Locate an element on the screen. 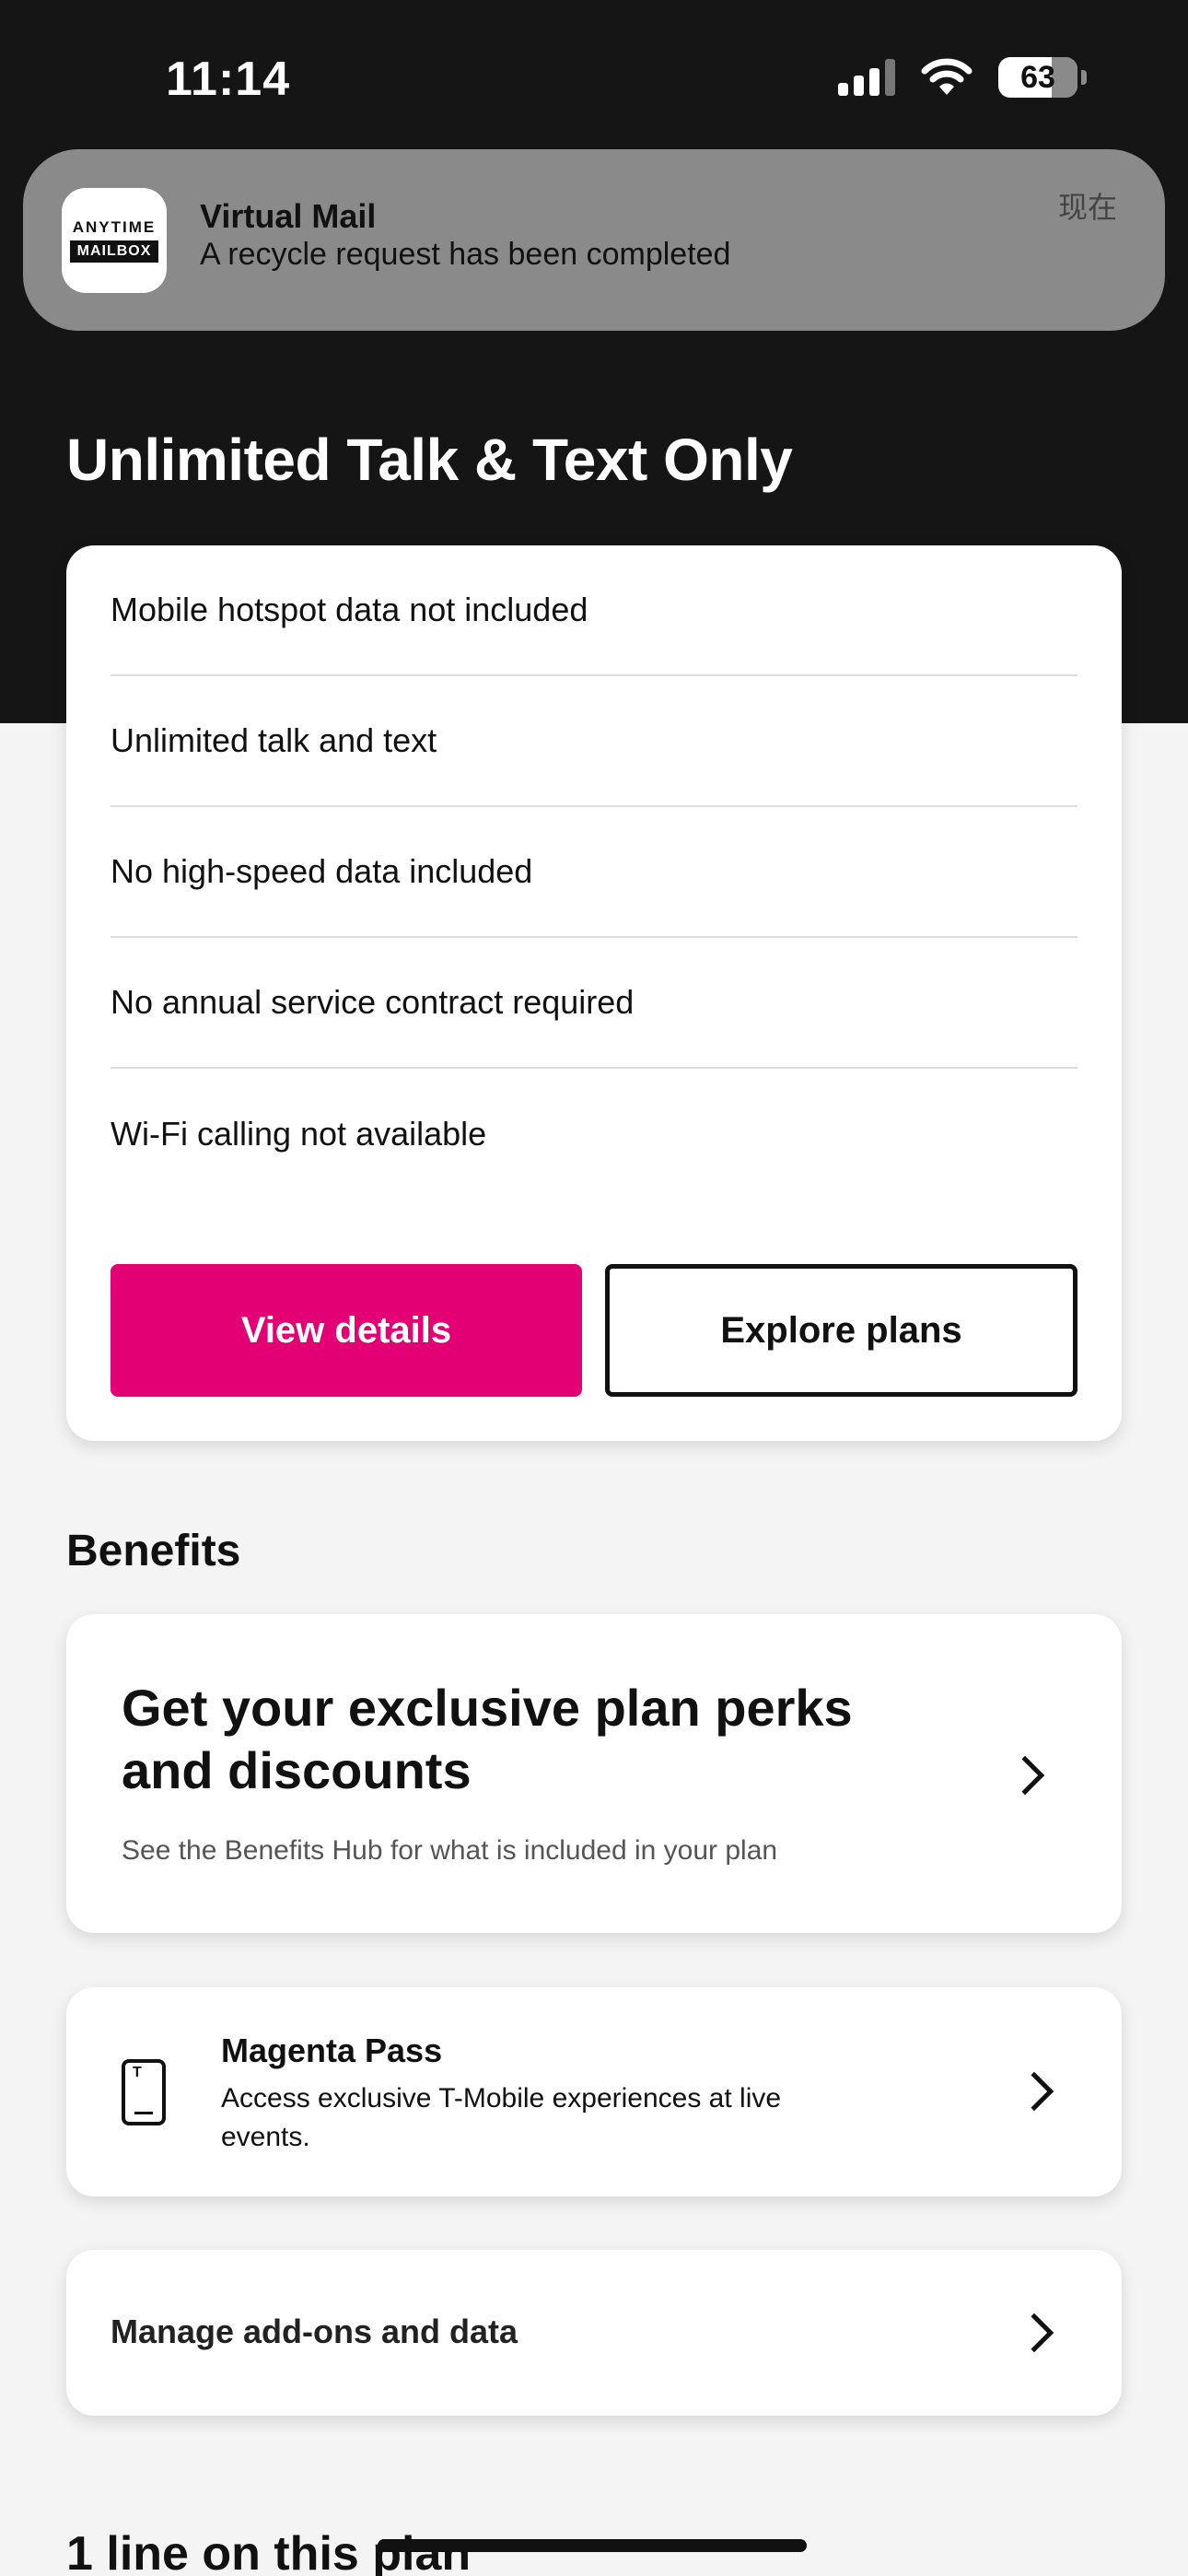 The width and height of the screenshot is (1188, 2576). plan-feature: Wi-Fi calling not available is located at coordinates (299, 1134).